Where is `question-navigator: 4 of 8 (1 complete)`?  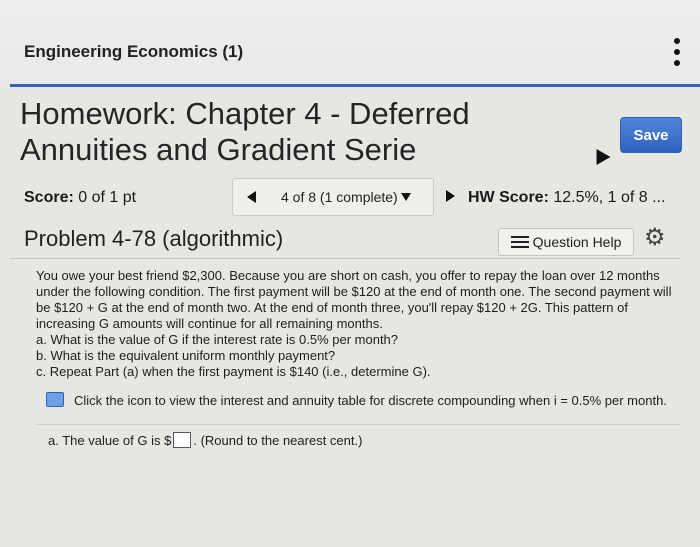 question-navigator: 4 of 8 (1 complete) is located at coordinates (333, 197).